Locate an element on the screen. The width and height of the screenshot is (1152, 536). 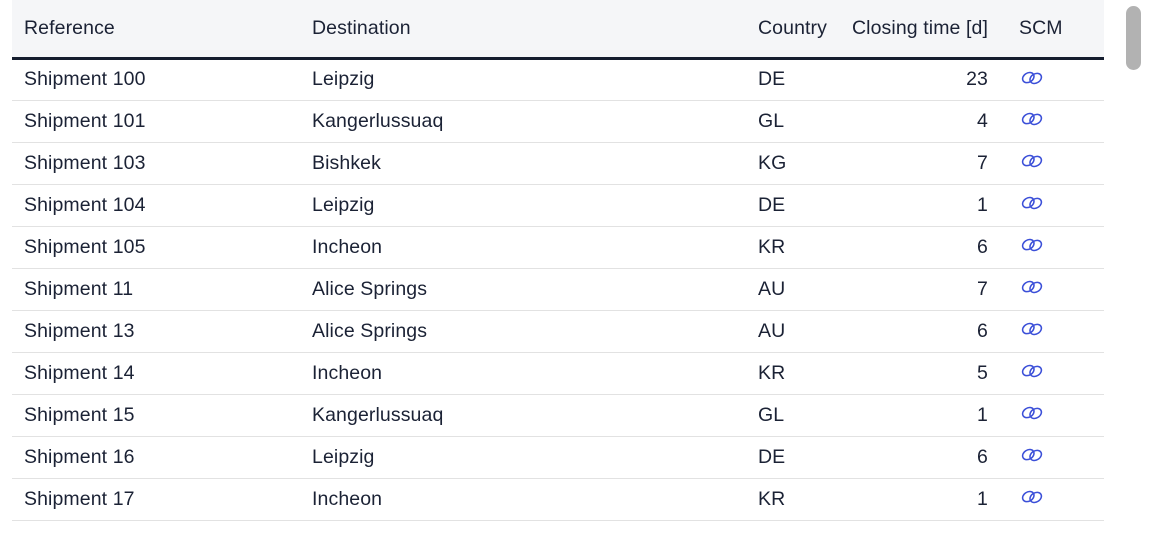
table-row: Shipment 13 Alice Springs AU 6 is located at coordinates (558, 331).